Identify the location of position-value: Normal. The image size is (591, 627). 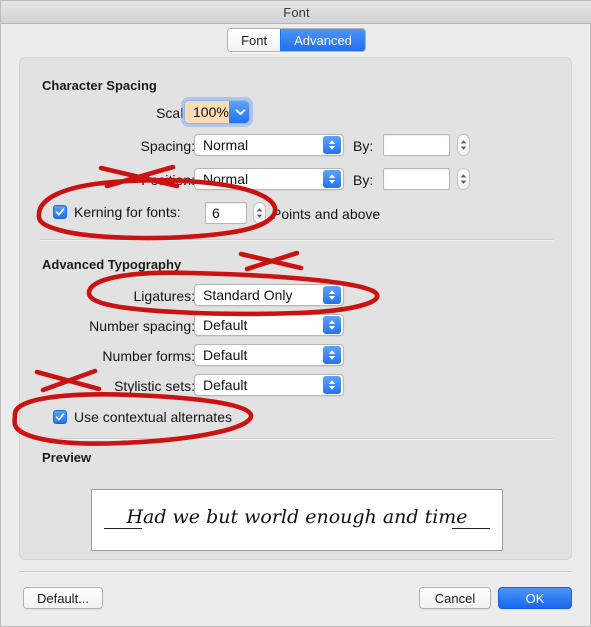
(226, 179).